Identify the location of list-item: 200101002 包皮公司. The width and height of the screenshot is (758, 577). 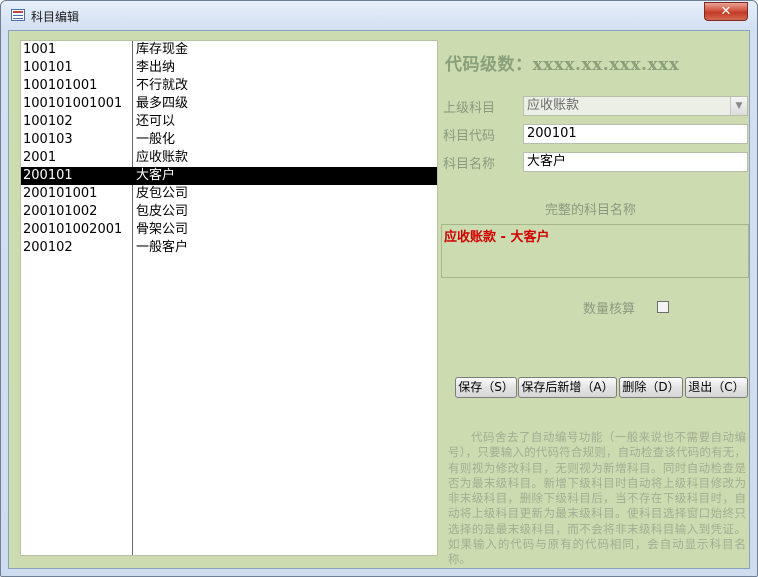
(229, 212).